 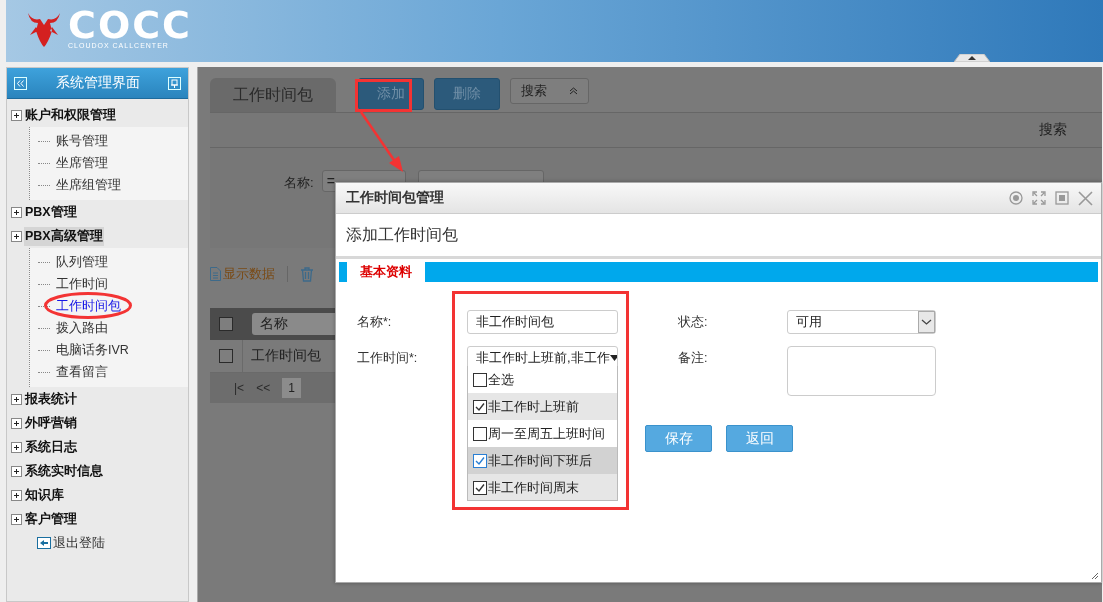 What do you see at coordinates (130, 25) in the screenshot?
I see `logo-text: COCC` at bounding box center [130, 25].